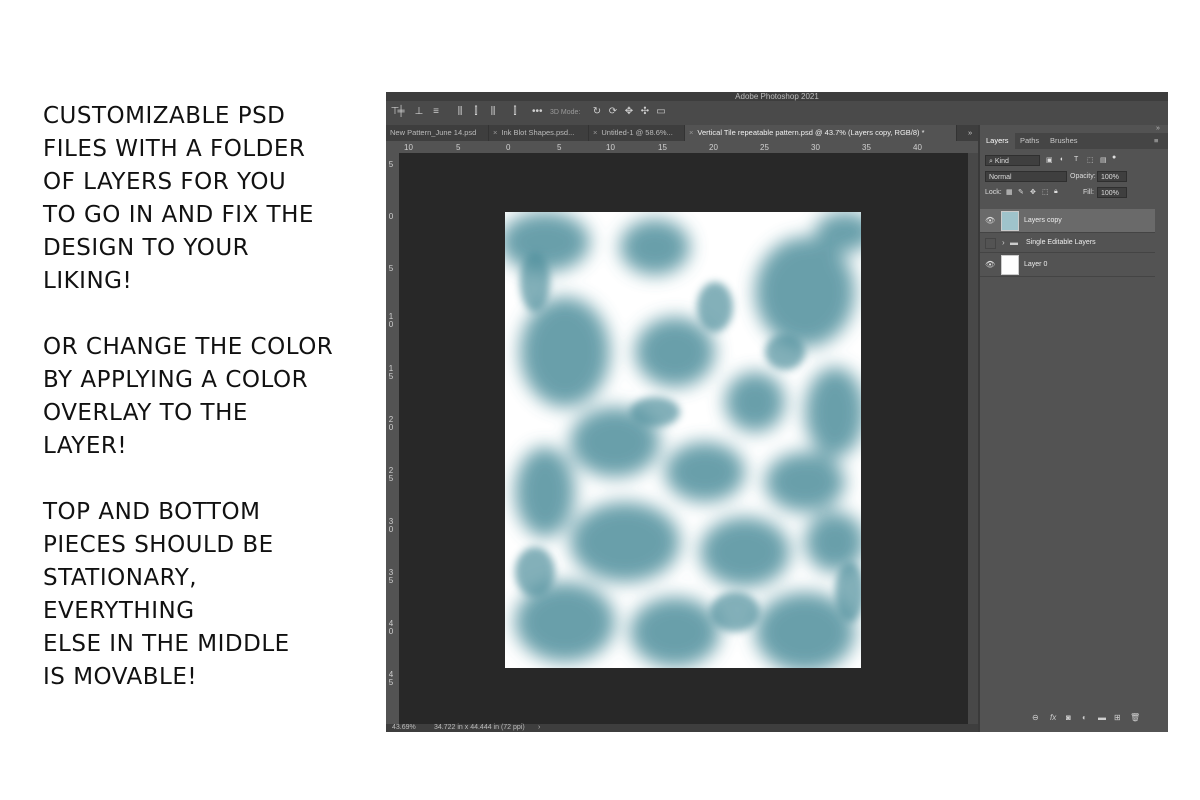 Image resolution: width=1200 pixels, height=800 pixels. I want to click on link-icon: ⊖, so click(1035, 717).